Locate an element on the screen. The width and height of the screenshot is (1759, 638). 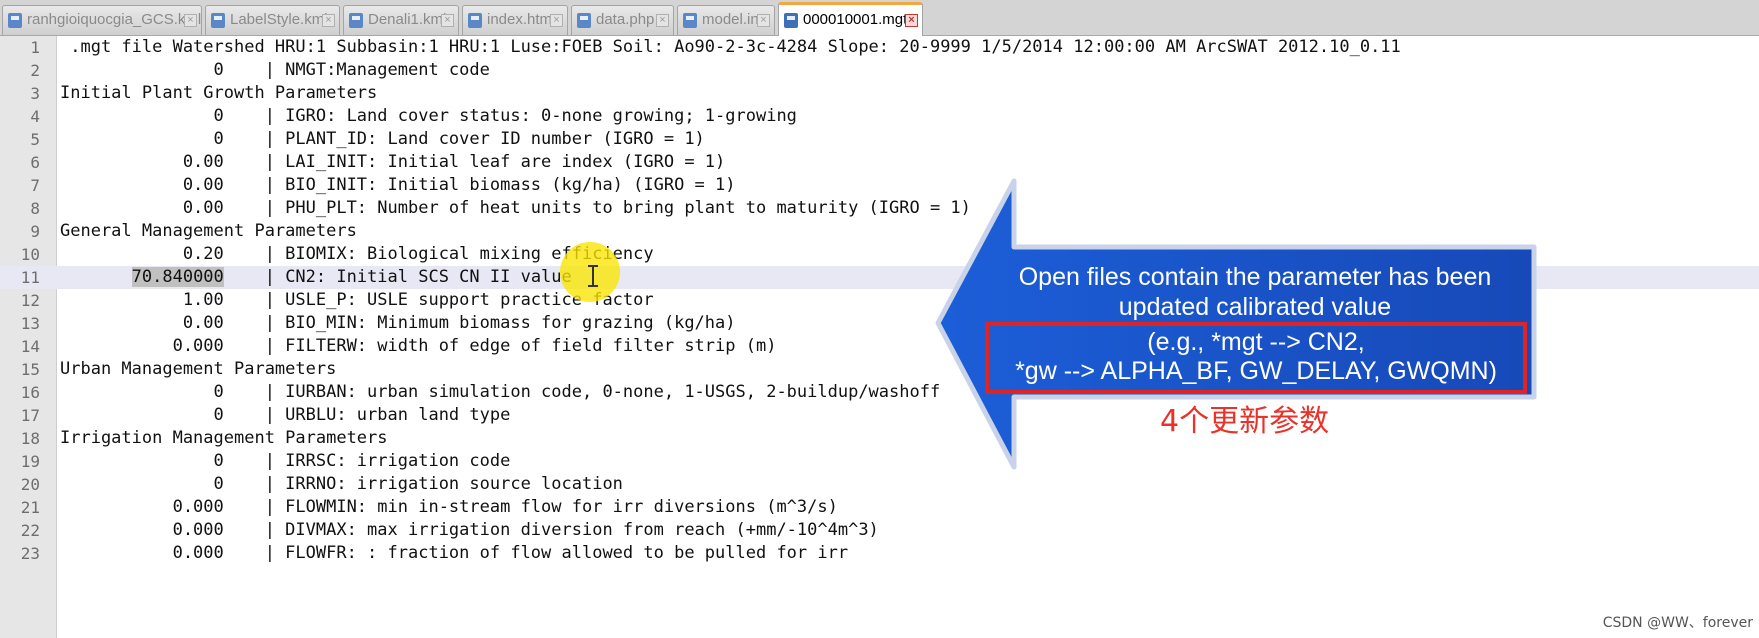
watermark: CSDN @WW、forever is located at coordinates (1677, 623).